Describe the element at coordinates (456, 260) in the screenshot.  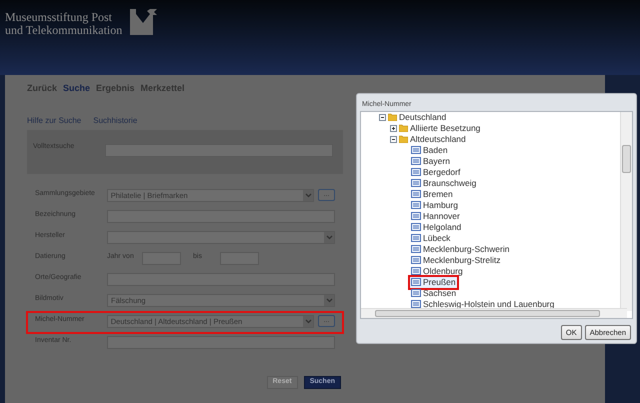
I see `tree-item: Mecklenburg-Strelitz` at that location.